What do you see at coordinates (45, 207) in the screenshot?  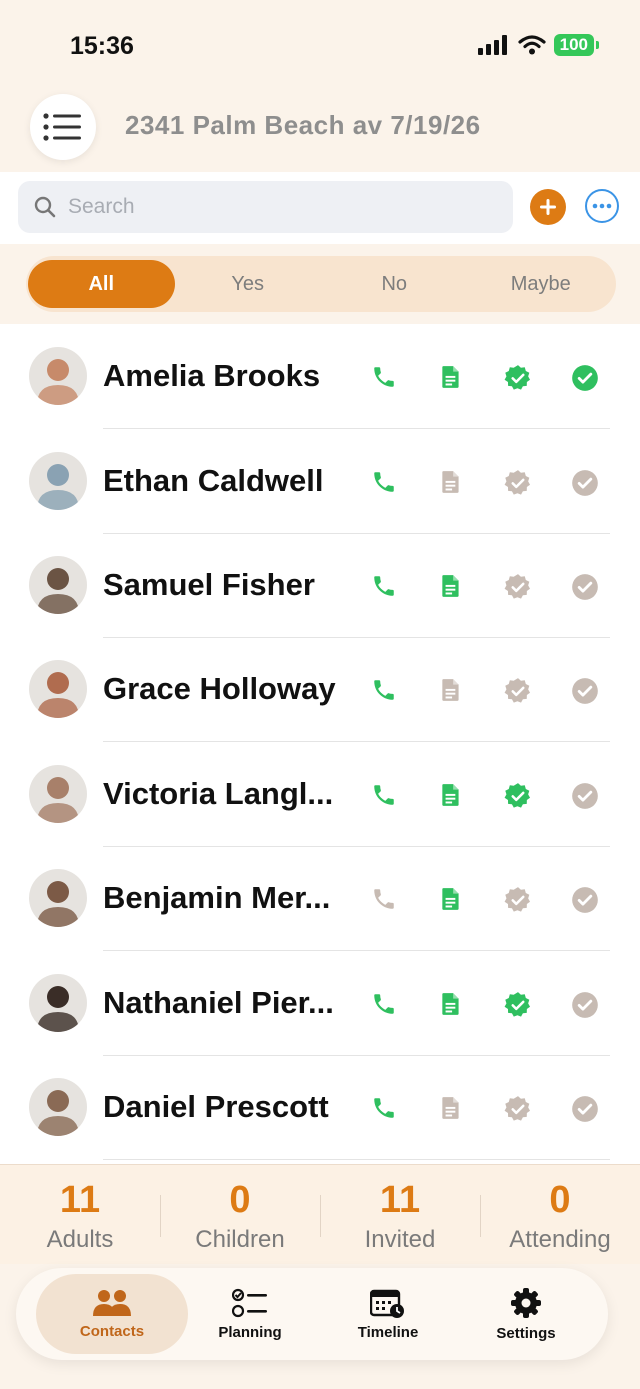 I see `search-icon` at bounding box center [45, 207].